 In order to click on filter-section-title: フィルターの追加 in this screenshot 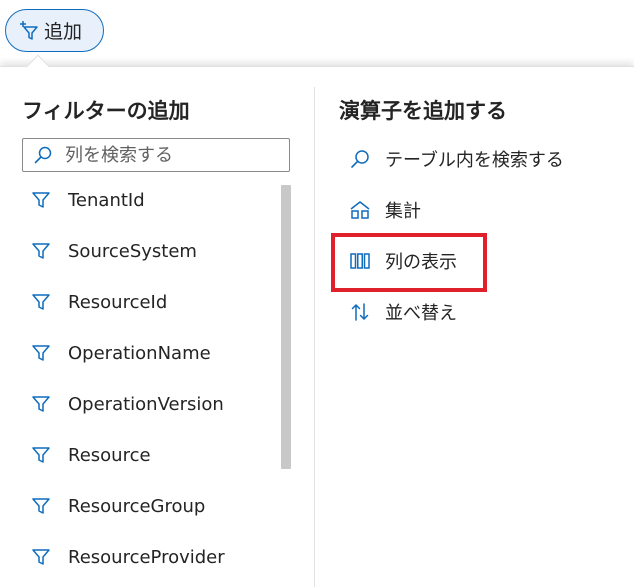, I will do `click(106, 111)`.